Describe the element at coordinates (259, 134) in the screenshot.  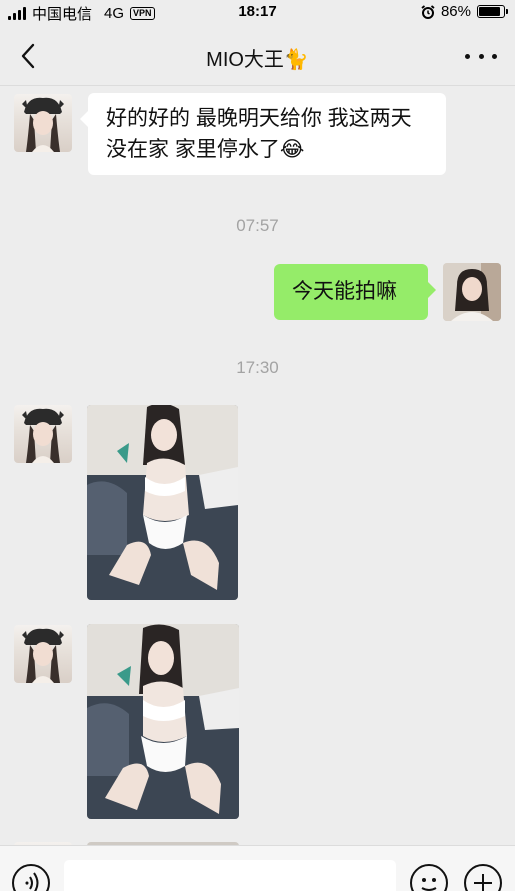
I see `message-text: 好的好的 最晚明天给你 我这两天没在家 家里停水了😂` at that location.